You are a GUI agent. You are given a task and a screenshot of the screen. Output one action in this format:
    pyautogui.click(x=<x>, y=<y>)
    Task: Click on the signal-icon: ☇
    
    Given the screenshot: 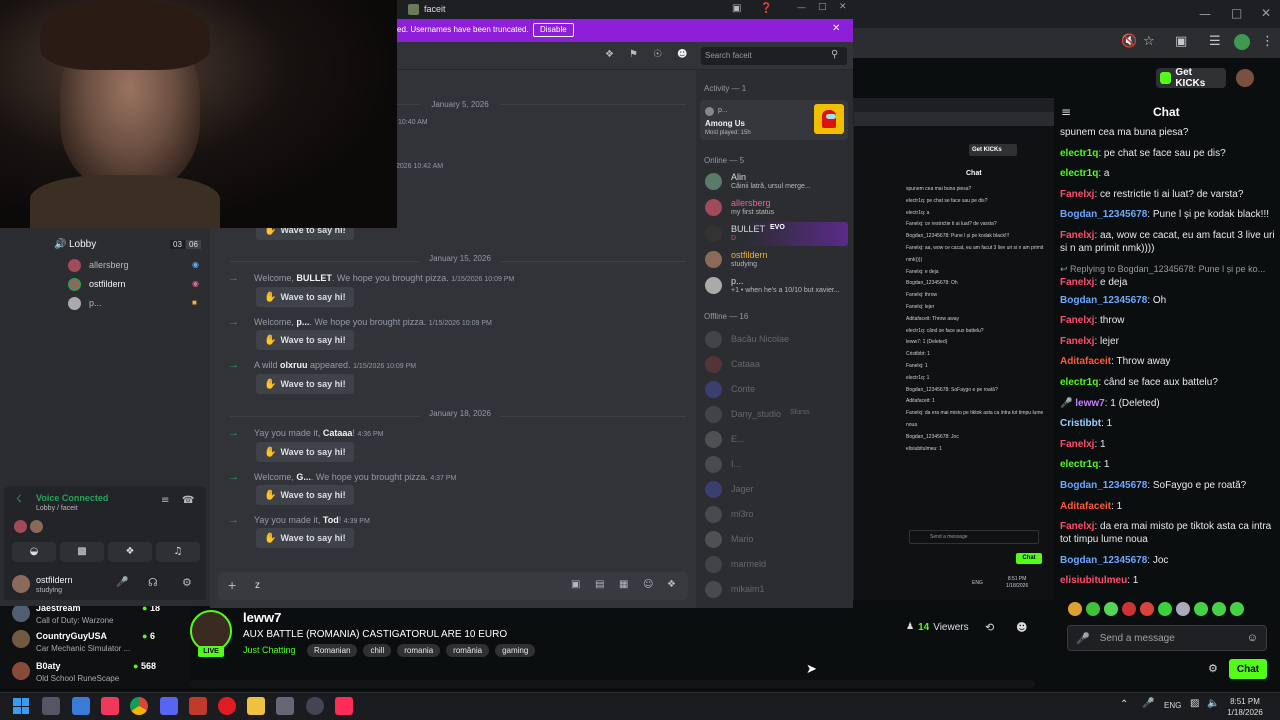 What is the action you would take?
    pyautogui.click(x=19, y=499)
    